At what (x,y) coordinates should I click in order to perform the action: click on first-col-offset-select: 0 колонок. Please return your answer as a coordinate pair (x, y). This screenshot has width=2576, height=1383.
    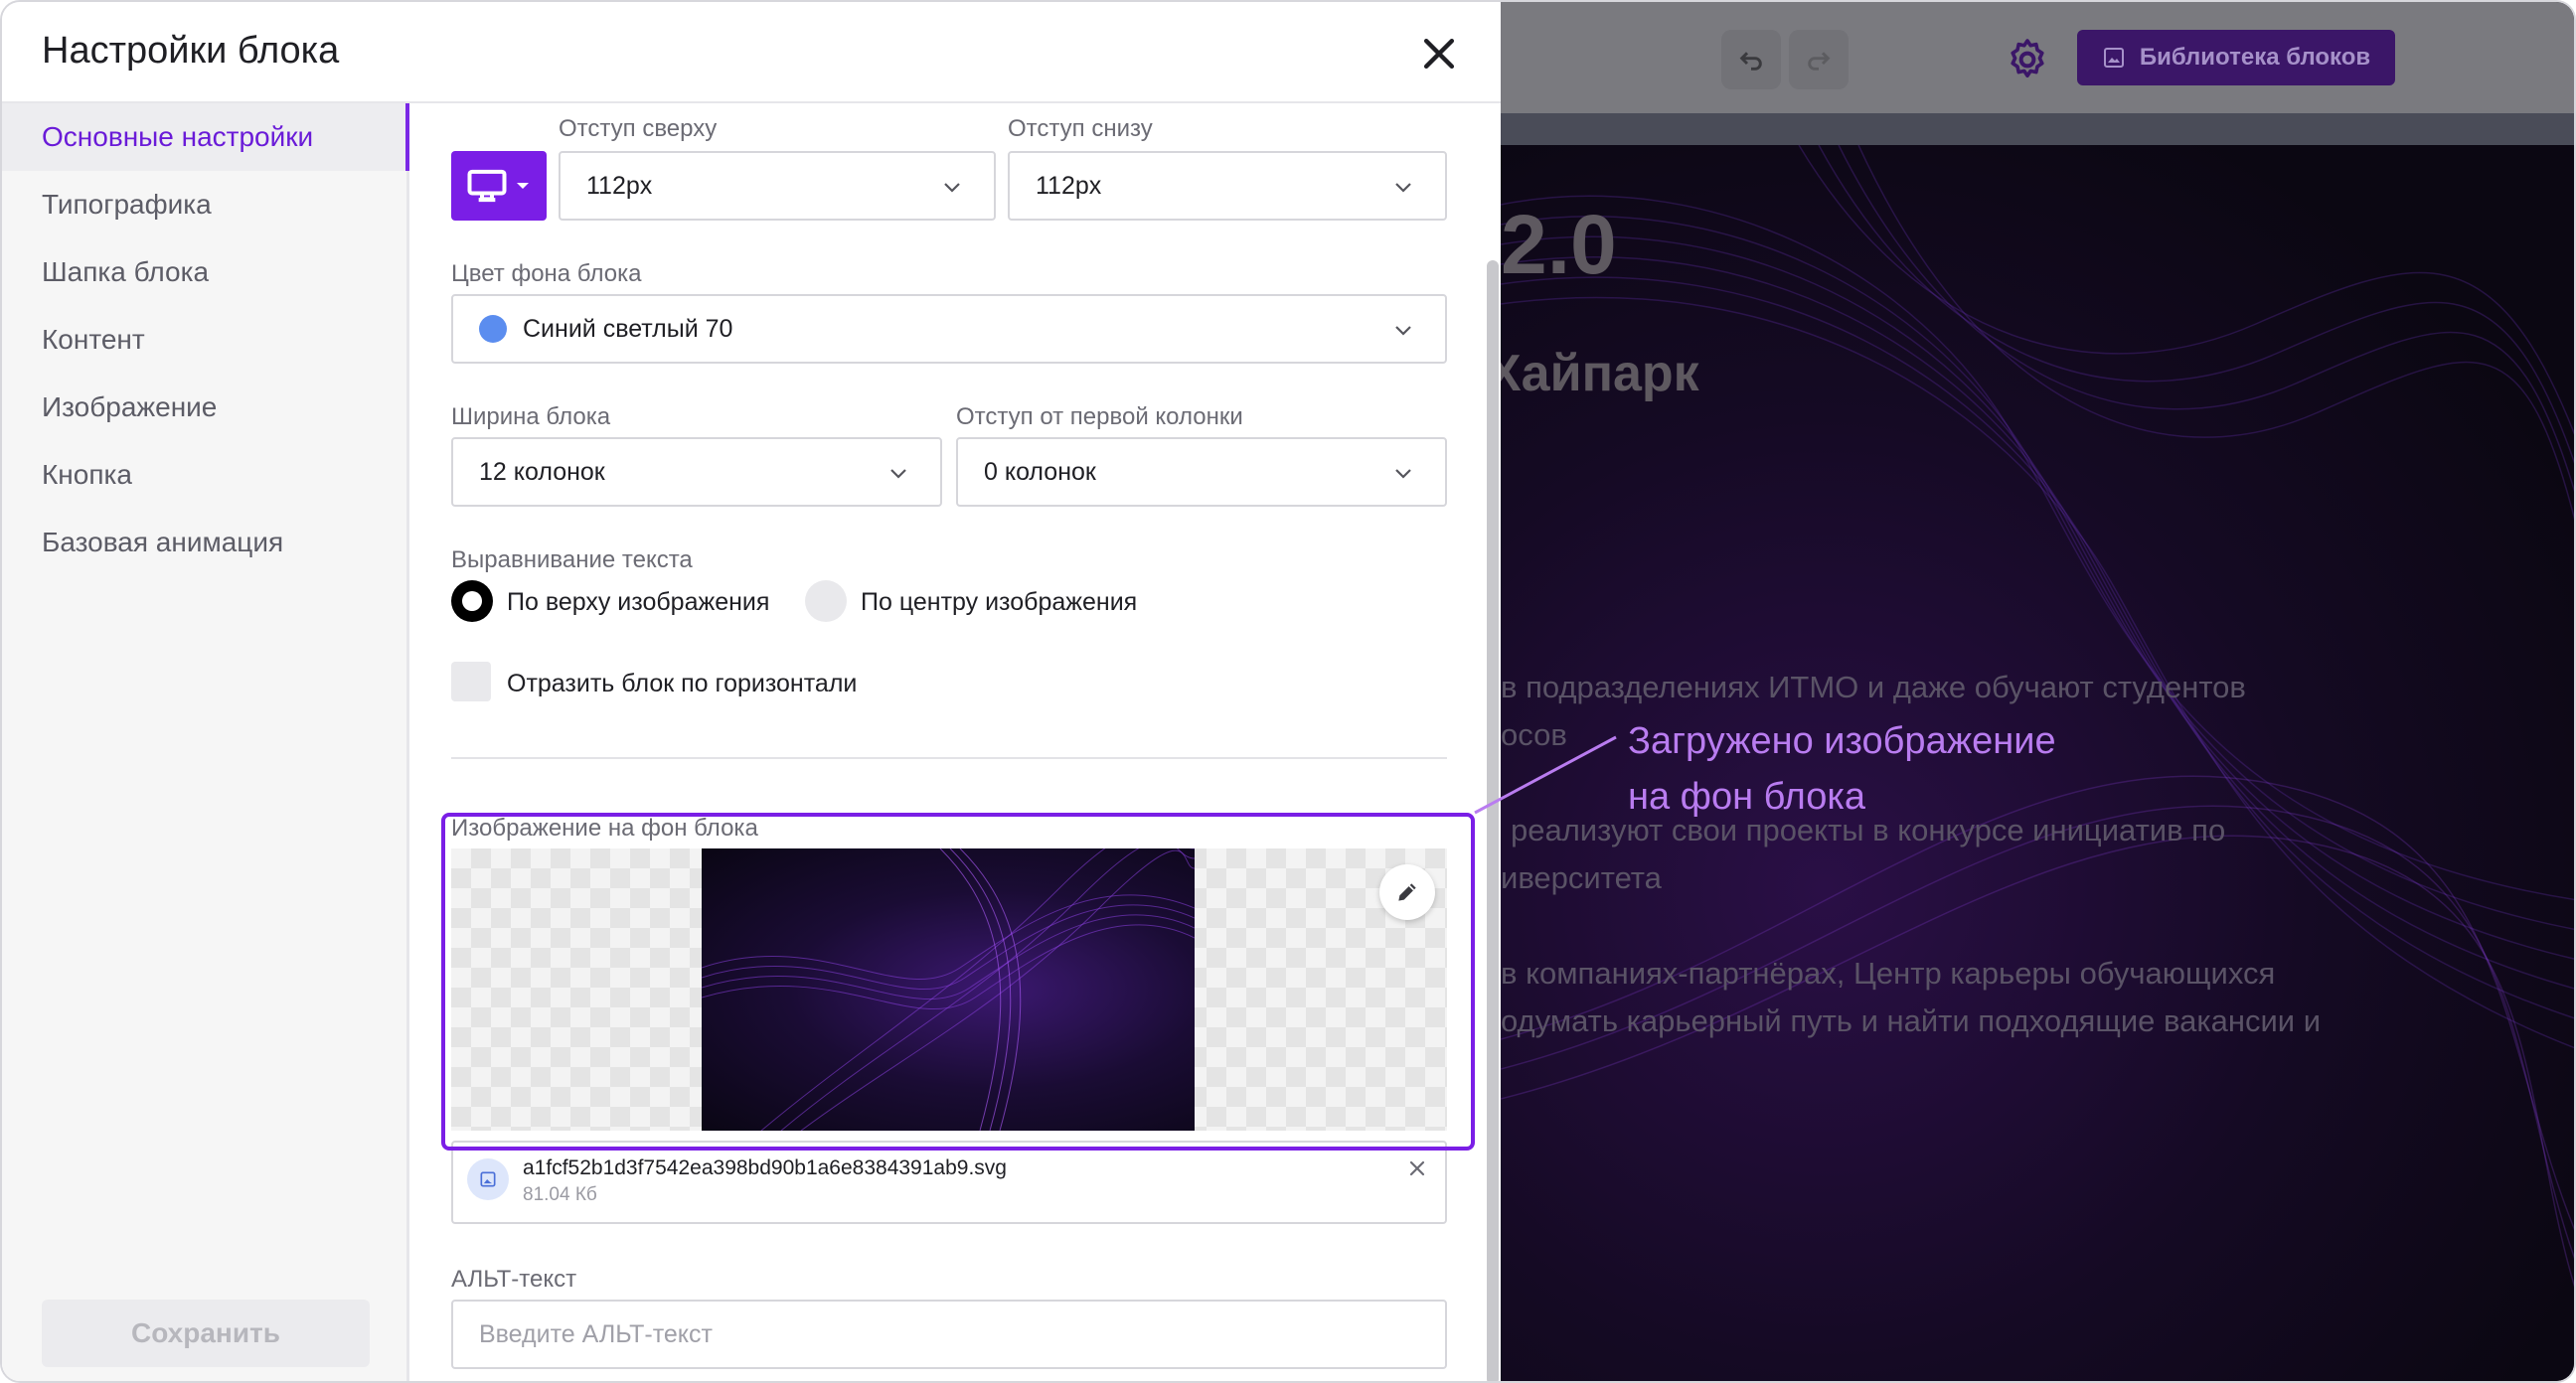
    Looking at the image, I should click on (1201, 472).